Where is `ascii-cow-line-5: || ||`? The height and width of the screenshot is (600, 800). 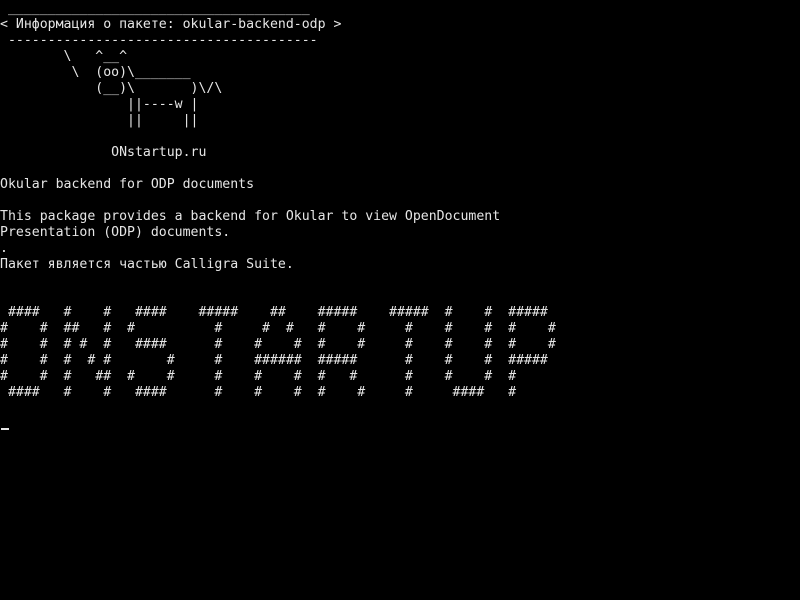
ascii-cow-line-5: || || is located at coordinates (99, 120).